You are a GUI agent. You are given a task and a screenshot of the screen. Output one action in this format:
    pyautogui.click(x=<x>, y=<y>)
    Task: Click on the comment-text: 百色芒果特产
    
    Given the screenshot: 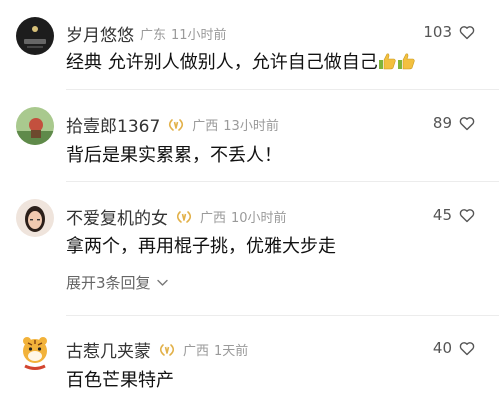 What is the action you would take?
    pyautogui.click(x=120, y=380)
    